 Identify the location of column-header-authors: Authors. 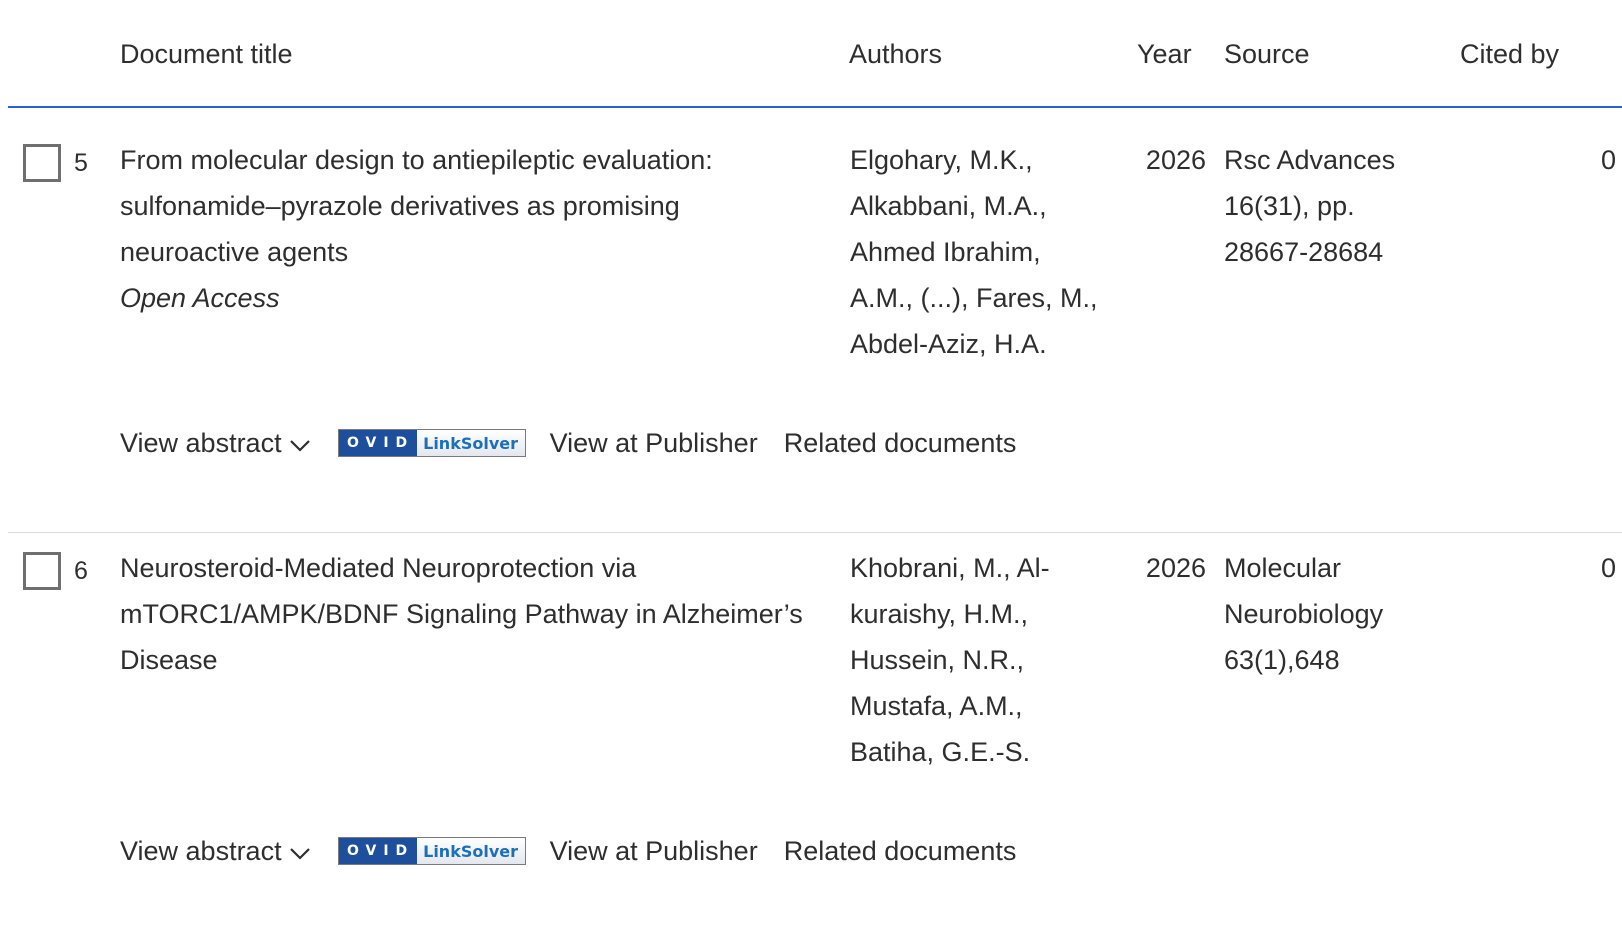
(895, 54).